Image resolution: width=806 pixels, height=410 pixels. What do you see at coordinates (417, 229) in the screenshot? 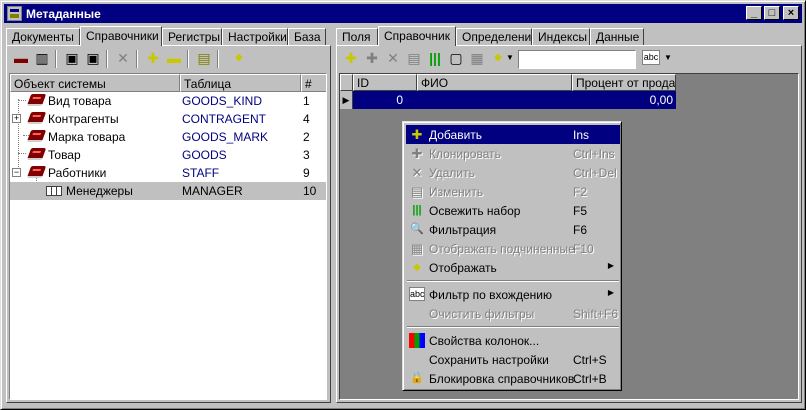
I see `filter-icon: 🔍` at bounding box center [417, 229].